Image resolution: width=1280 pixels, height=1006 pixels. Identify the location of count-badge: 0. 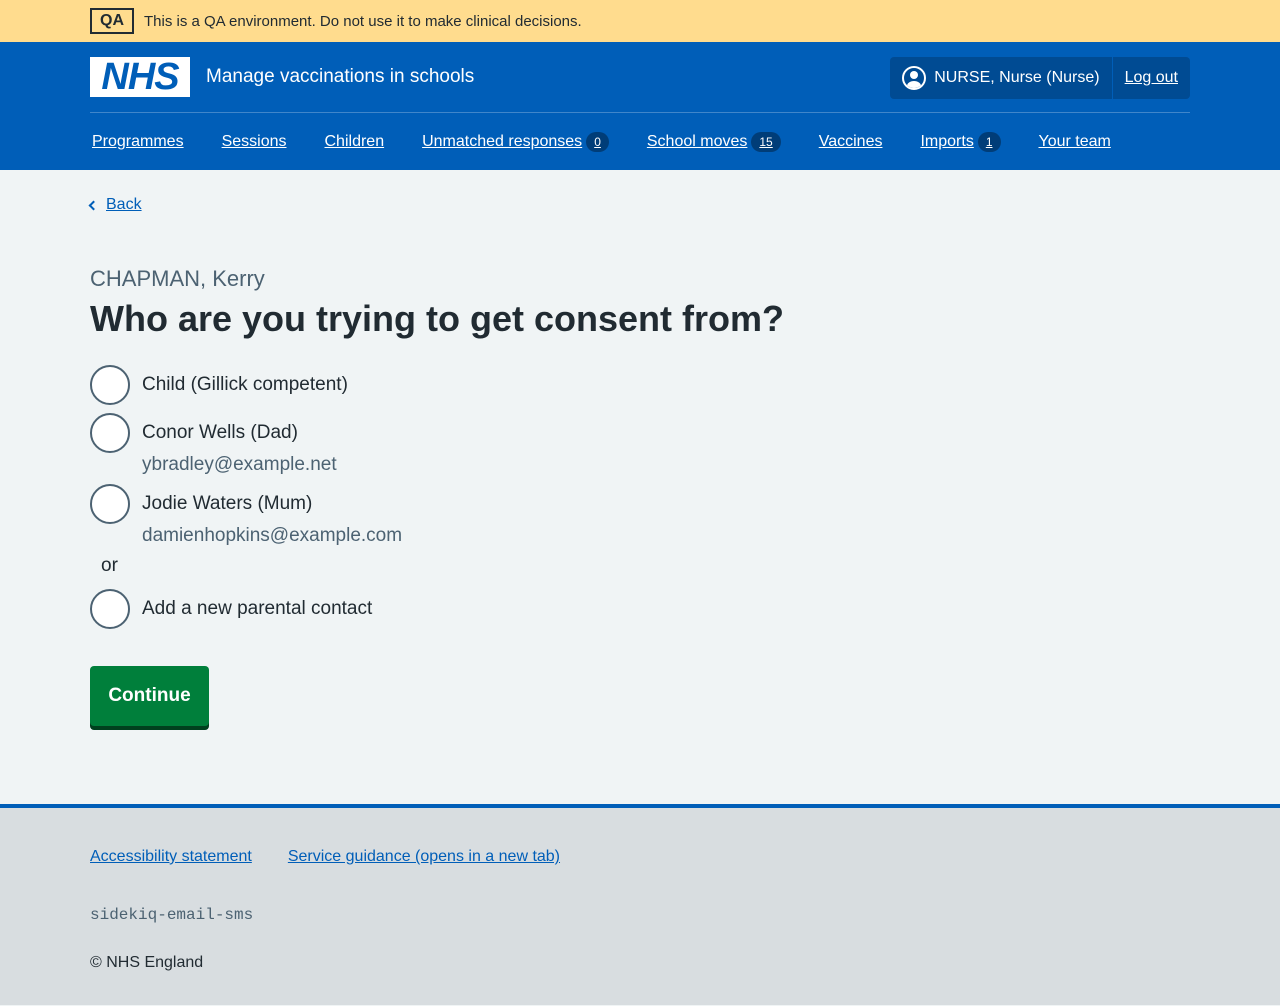
(597, 141).